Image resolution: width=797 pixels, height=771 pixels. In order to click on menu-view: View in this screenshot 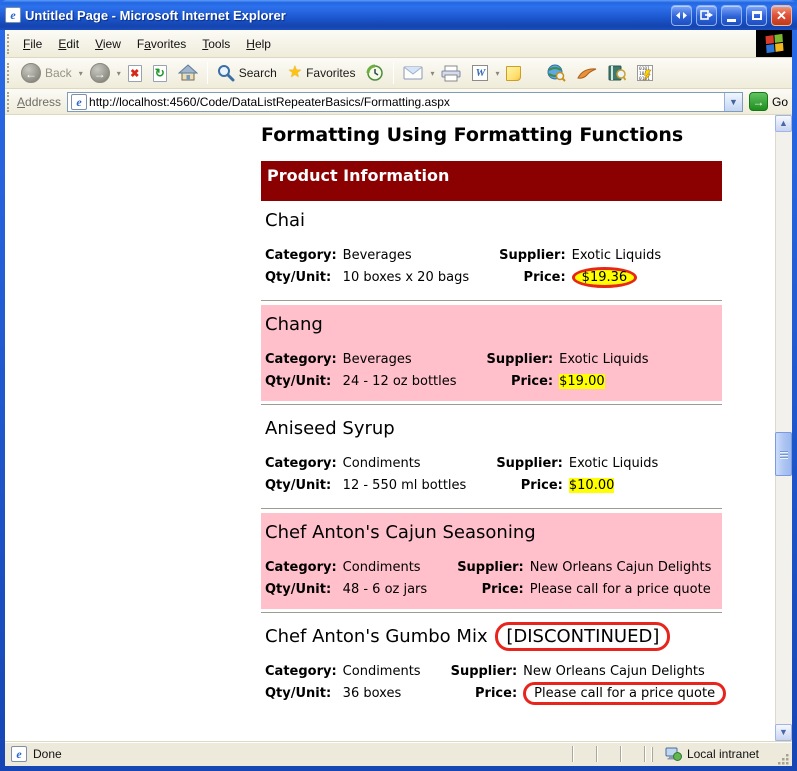, I will do `click(108, 44)`.